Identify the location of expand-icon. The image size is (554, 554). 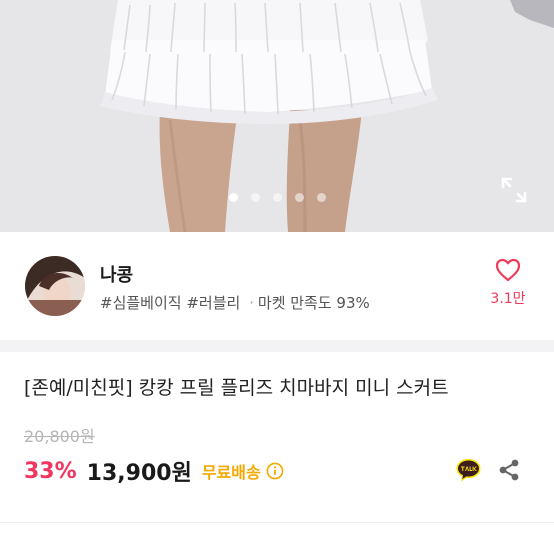
(514, 190).